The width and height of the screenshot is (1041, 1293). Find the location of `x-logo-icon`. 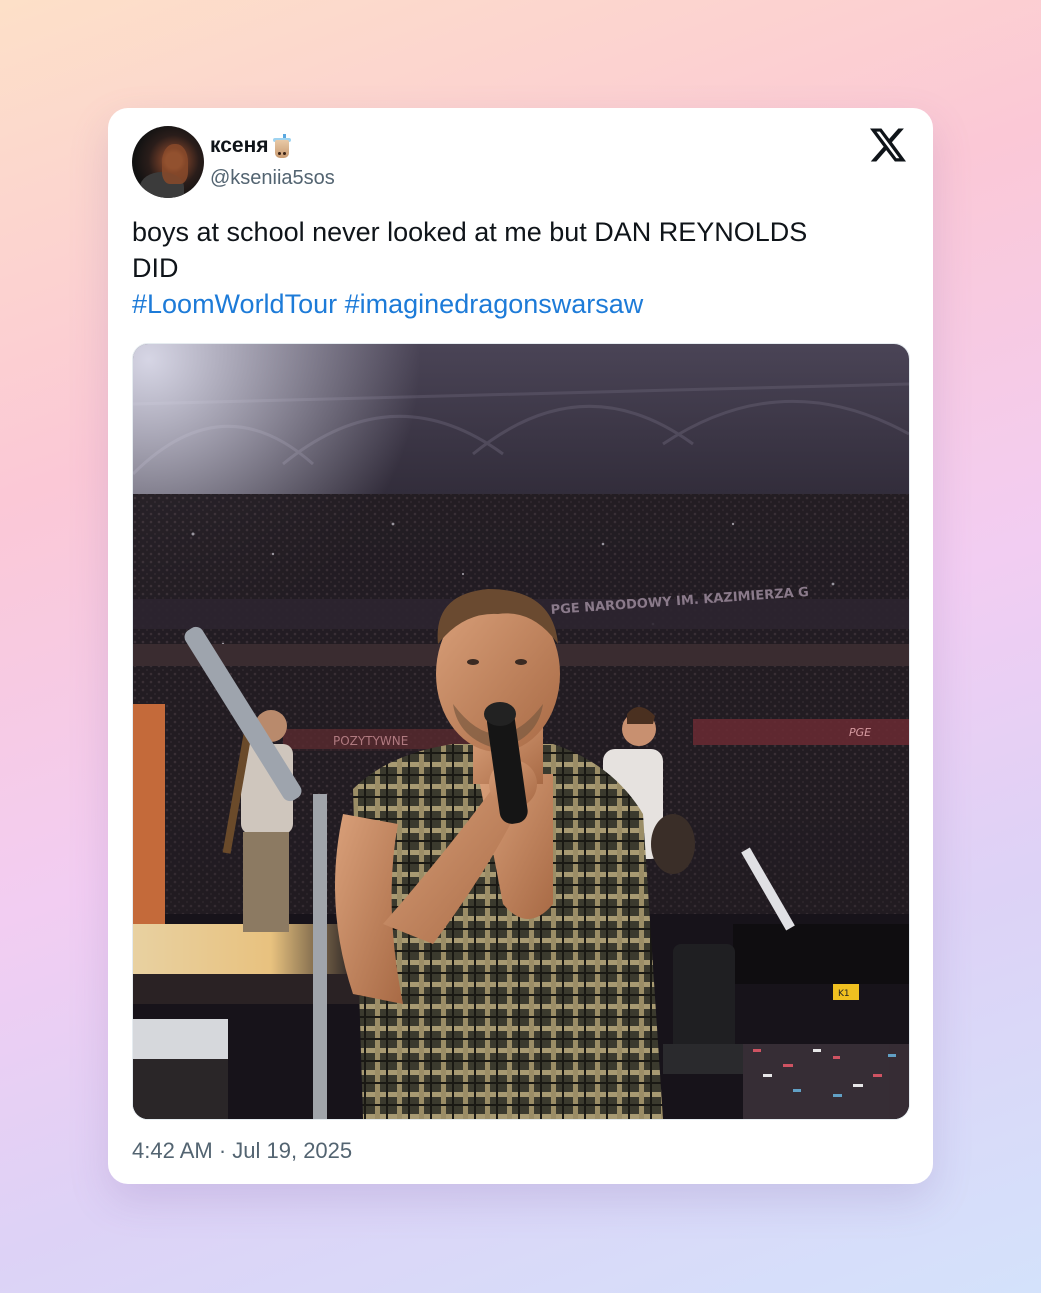

x-logo-icon is located at coordinates (888, 145).